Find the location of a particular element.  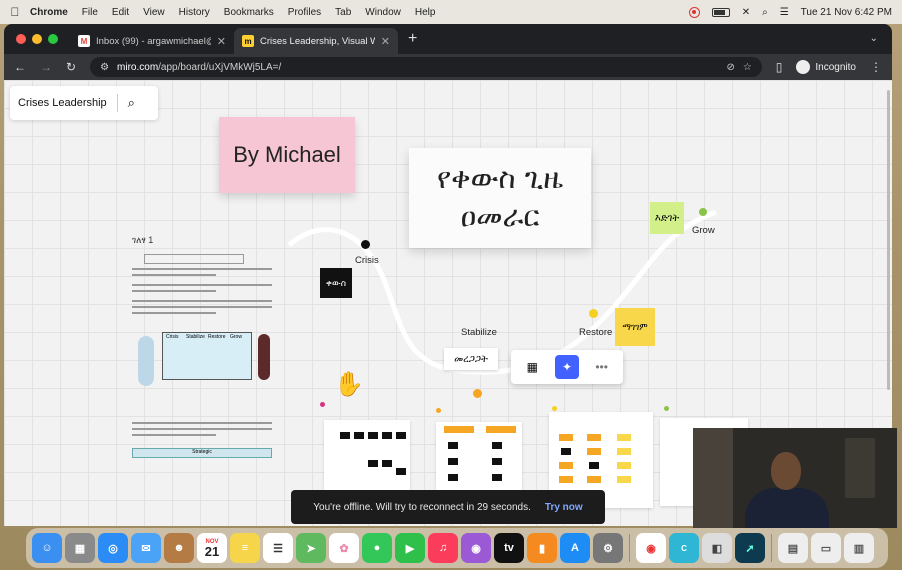

ai-sparkle-icon: ✦ is located at coordinates (566, 367).